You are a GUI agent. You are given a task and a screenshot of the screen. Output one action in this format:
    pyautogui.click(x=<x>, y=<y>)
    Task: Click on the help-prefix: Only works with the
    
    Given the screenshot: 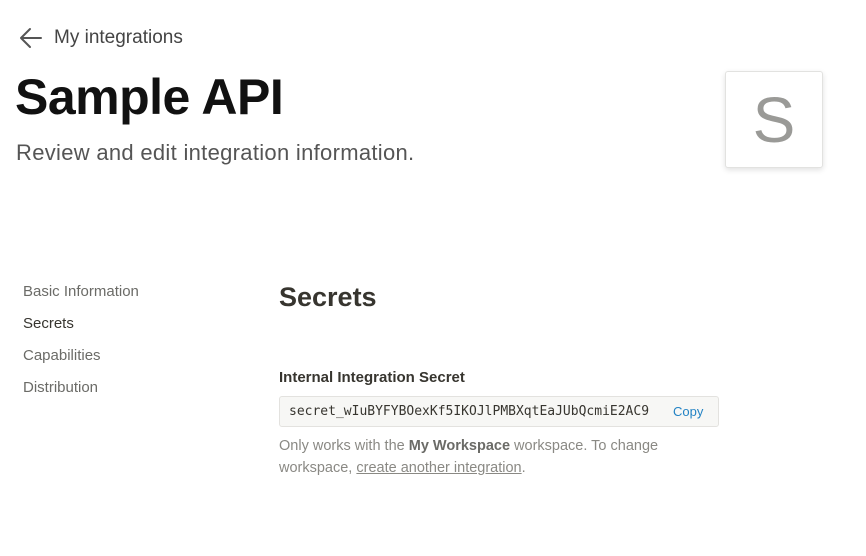 What is the action you would take?
    pyautogui.click(x=344, y=446)
    